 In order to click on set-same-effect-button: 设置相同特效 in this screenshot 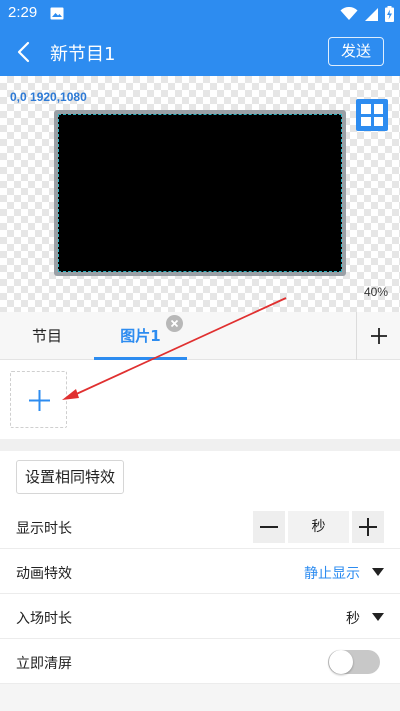, I will do `click(70, 477)`.